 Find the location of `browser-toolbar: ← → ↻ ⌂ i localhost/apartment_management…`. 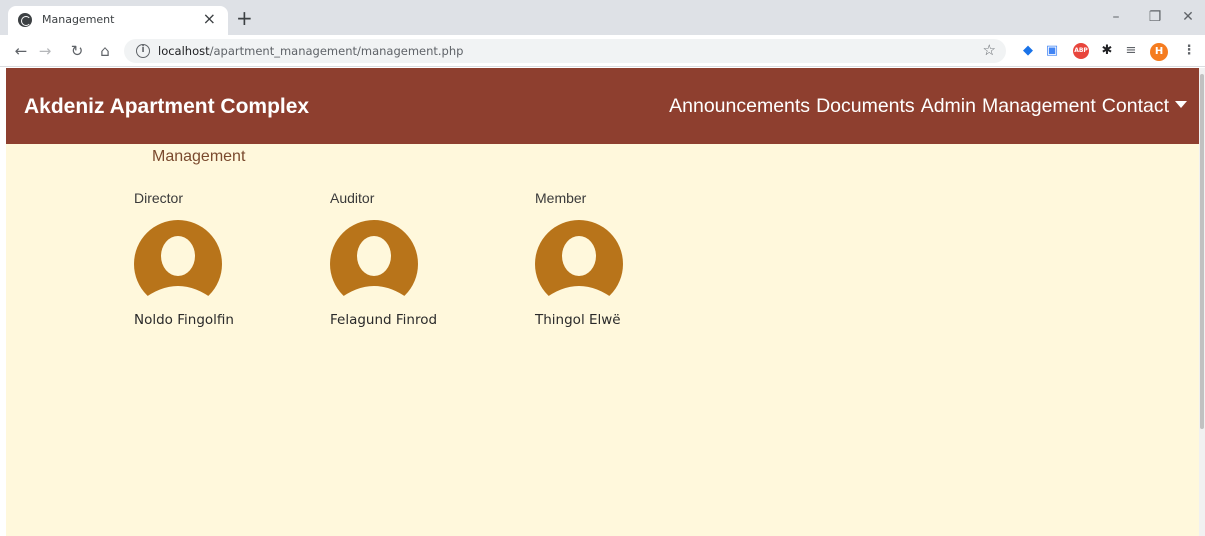

browser-toolbar: ← → ↻ ⌂ i localhost/apartment_management… is located at coordinates (602, 51).